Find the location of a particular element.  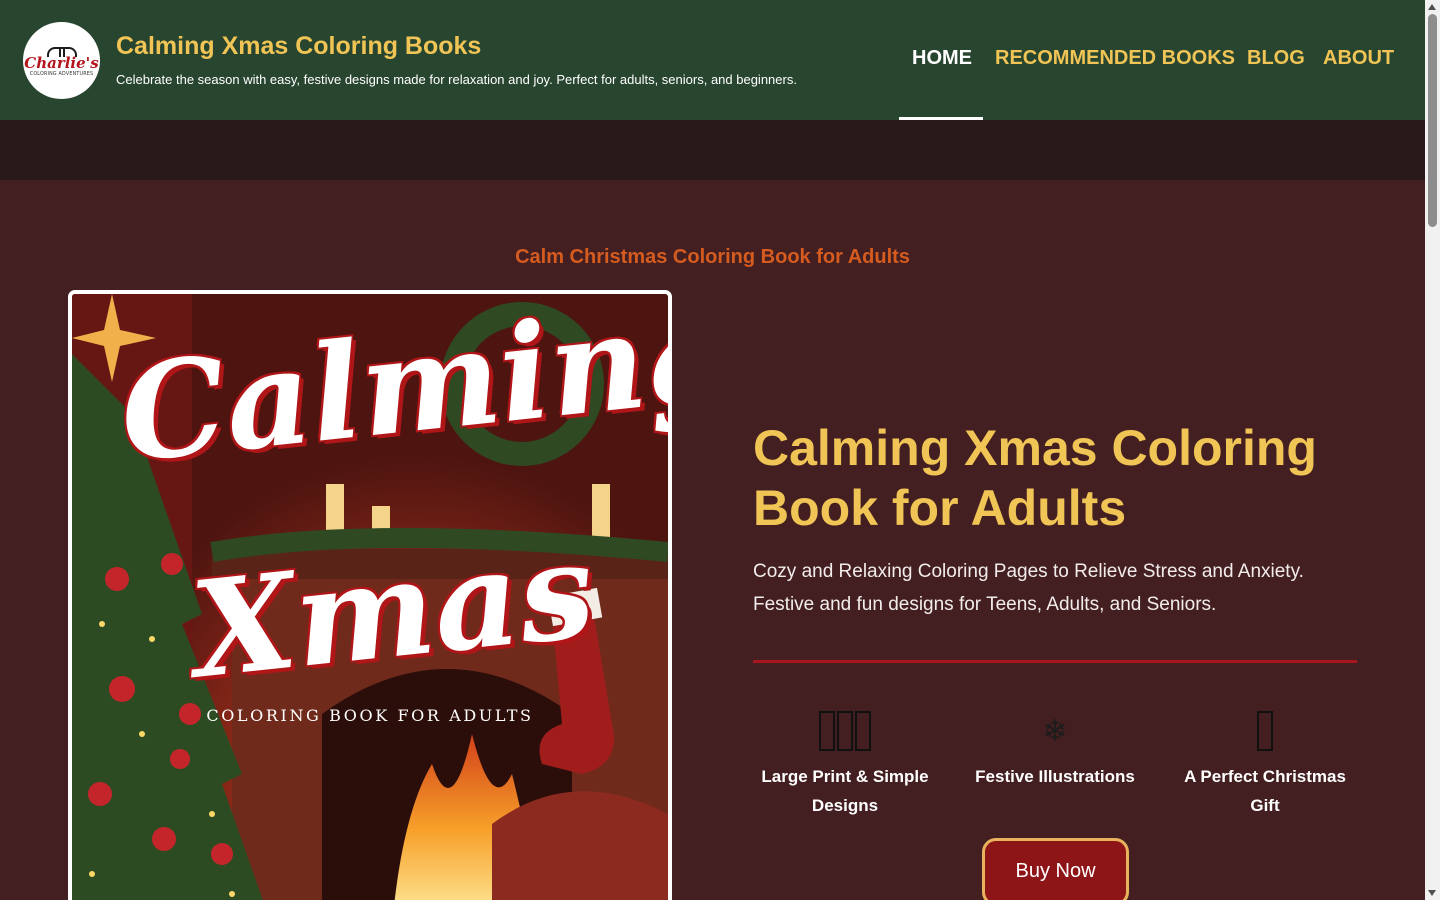

feature-label: Designs is located at coordinates (845, 805).